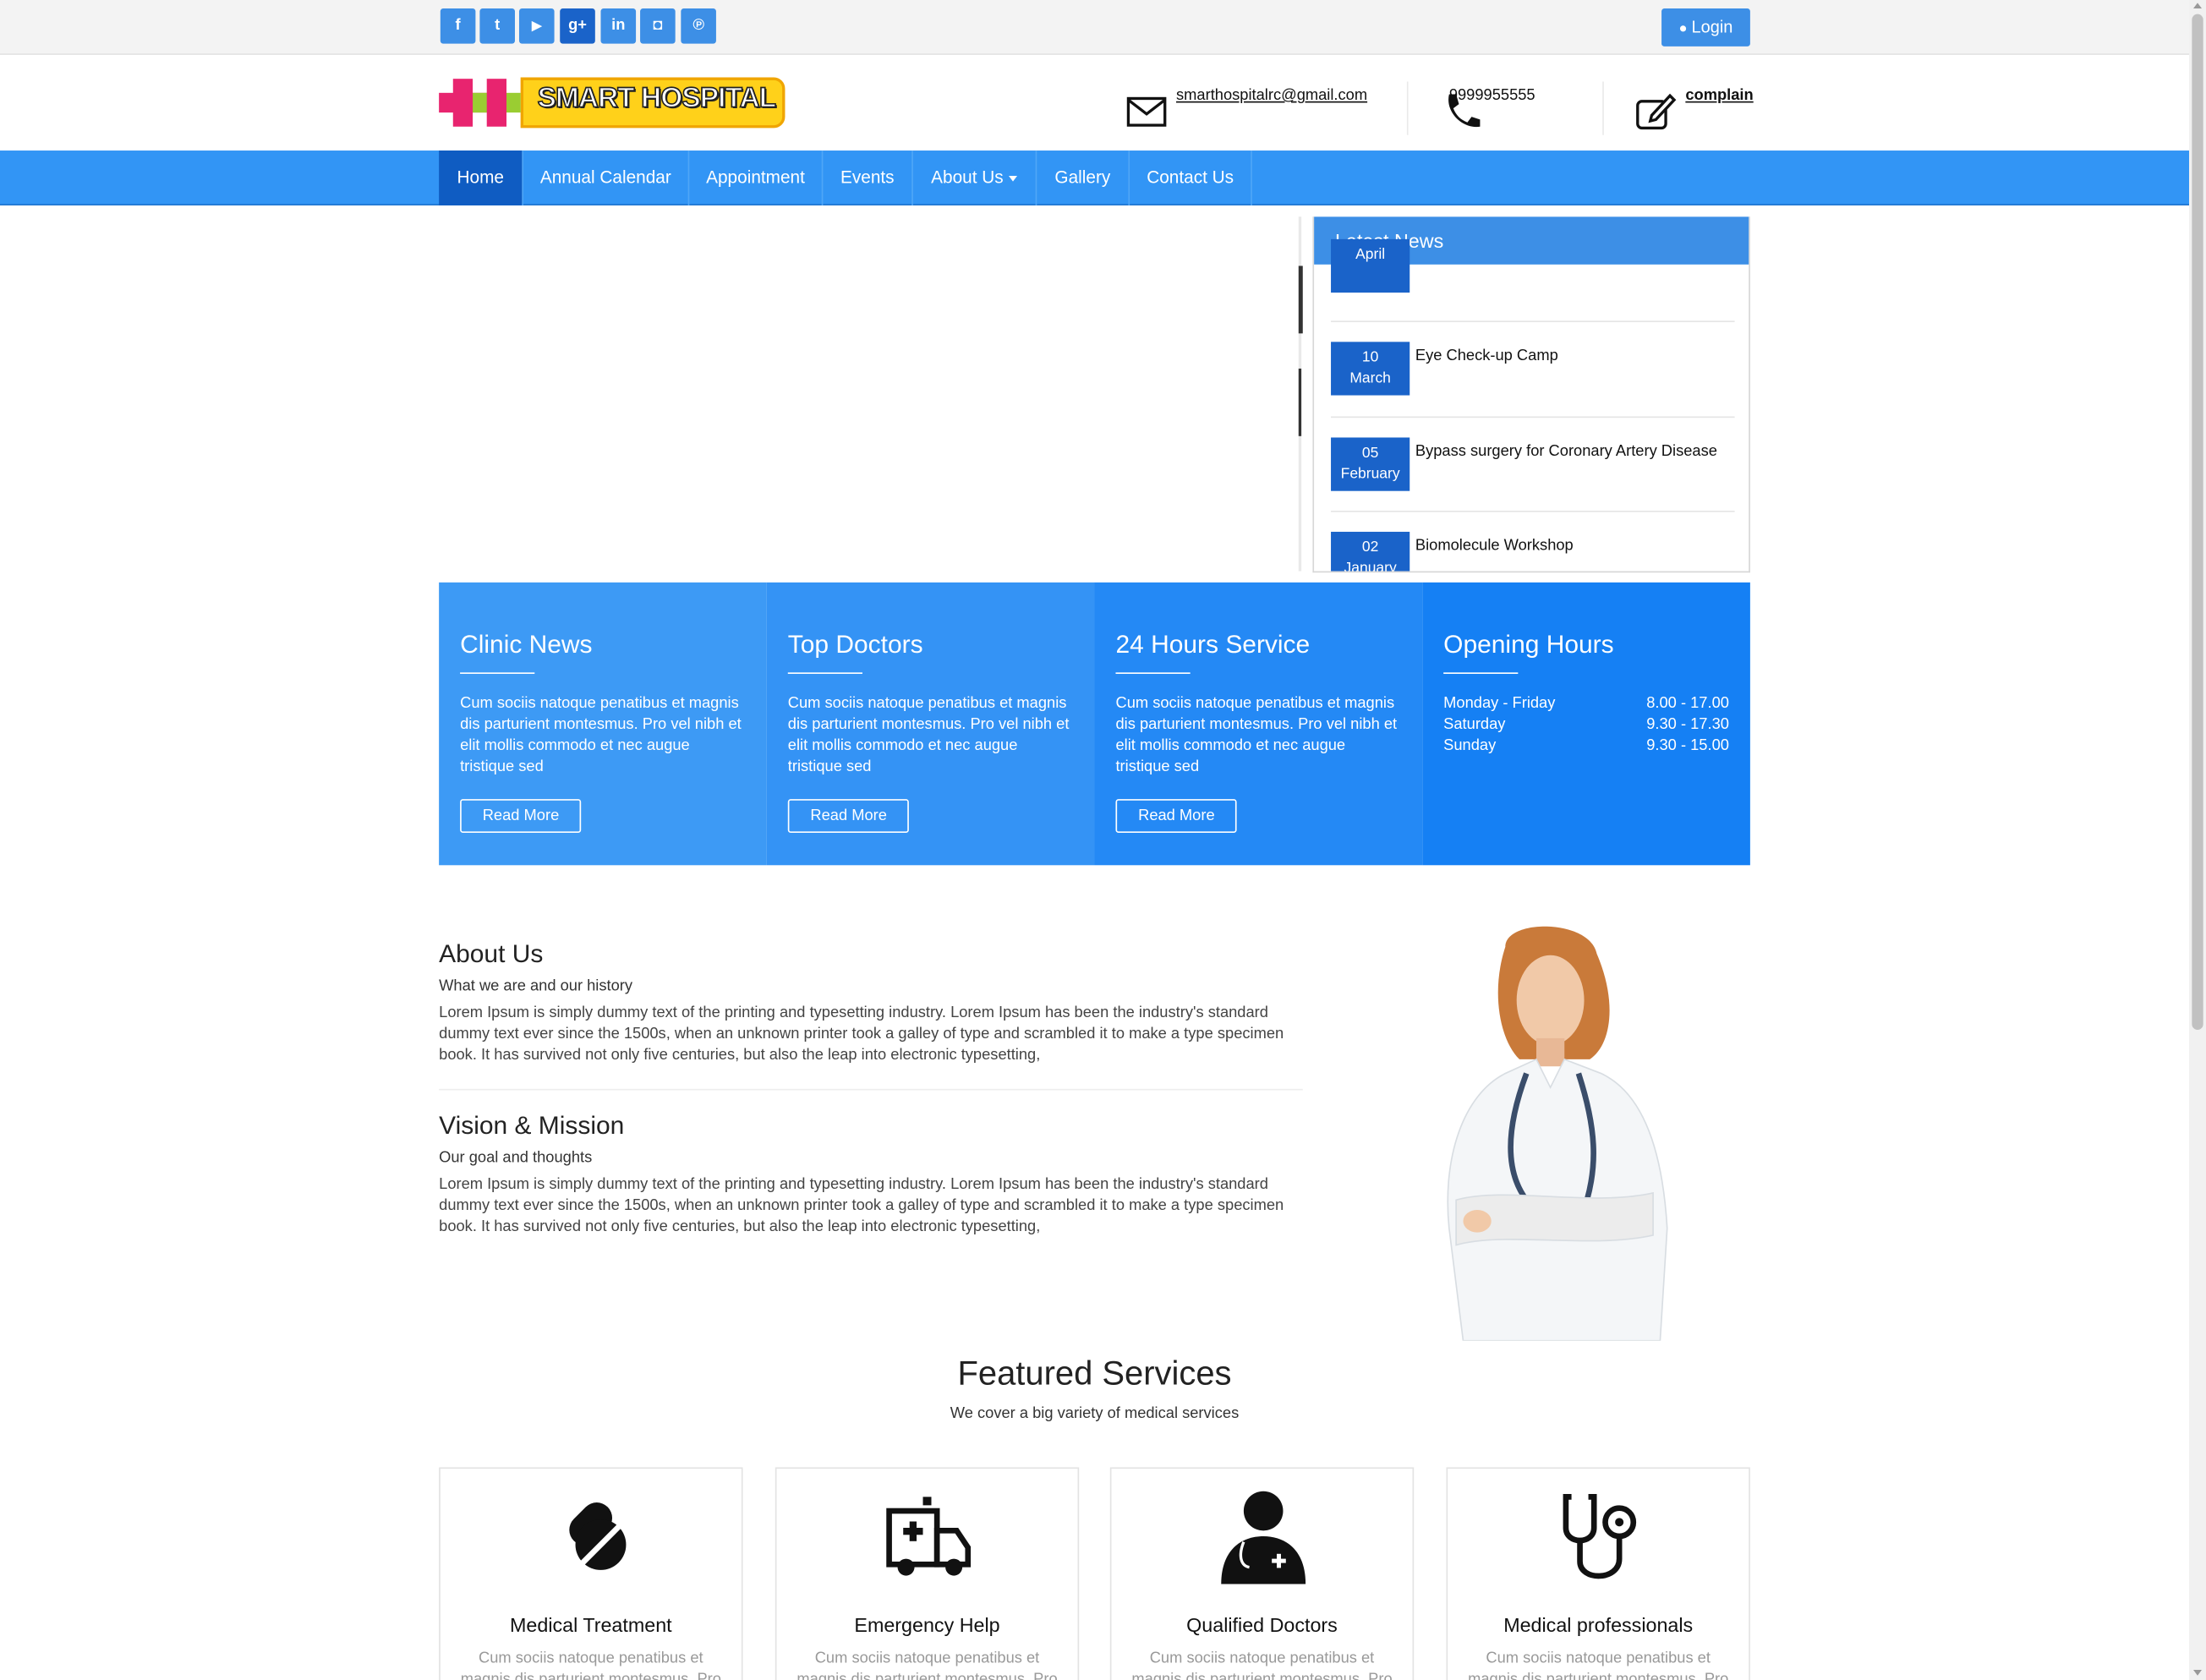 The width and height of the screenshot is (2206, 1680). I want to click on complain-link: complain, so click(1719, 95).